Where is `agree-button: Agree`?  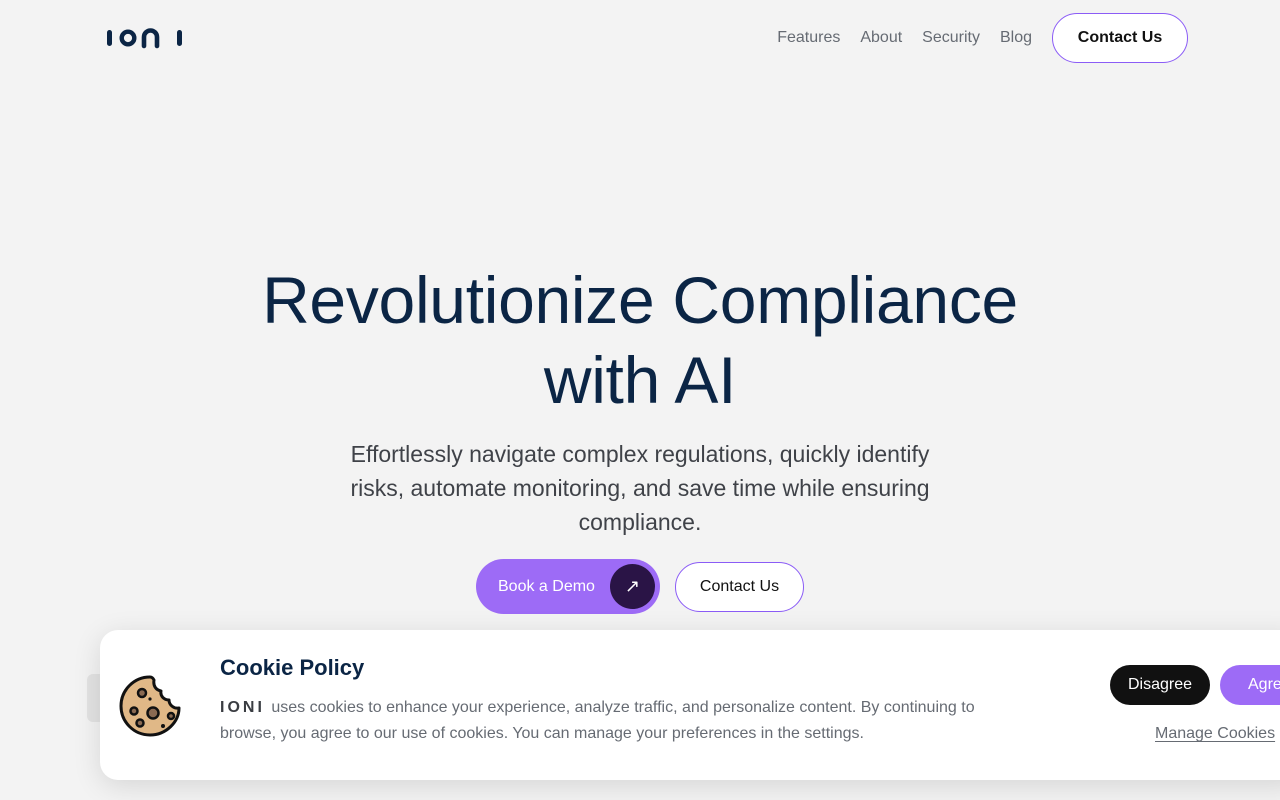
agree-button: Agree is located at coordinates (1250, 685).